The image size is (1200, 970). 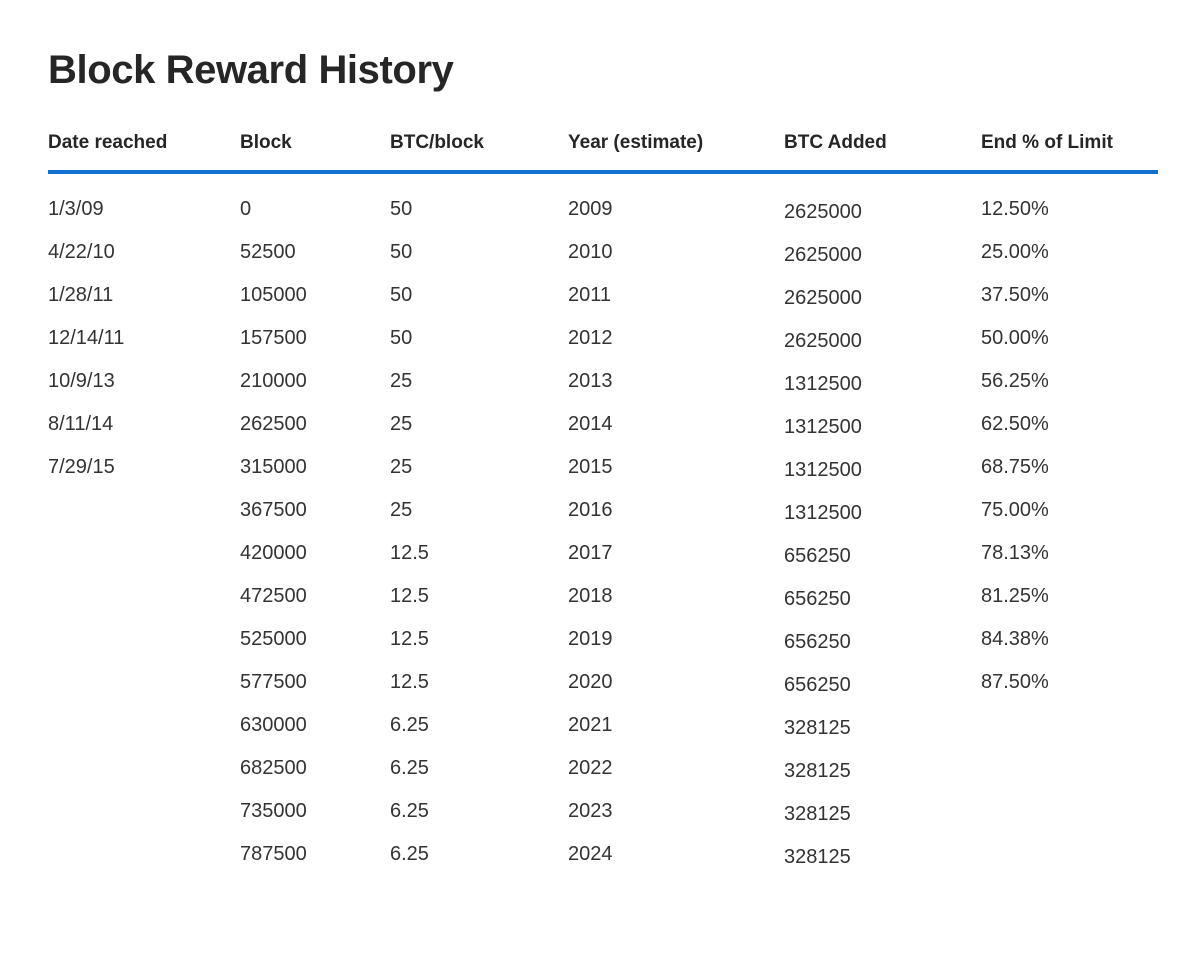 I want to click on column-header-end-pct-limit: End % of Limit, so click(x=1047, y=142).